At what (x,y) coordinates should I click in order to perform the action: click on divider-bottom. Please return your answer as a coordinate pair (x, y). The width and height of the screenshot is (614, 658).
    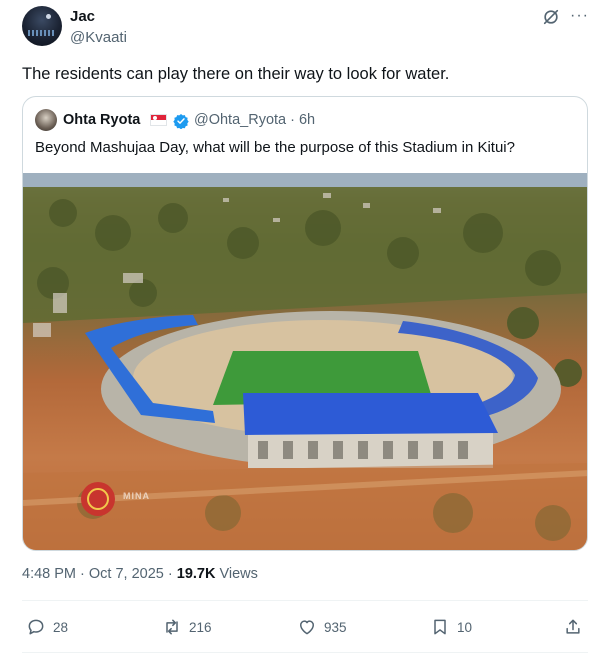
    Looking at the image, I should click on (305, 652).